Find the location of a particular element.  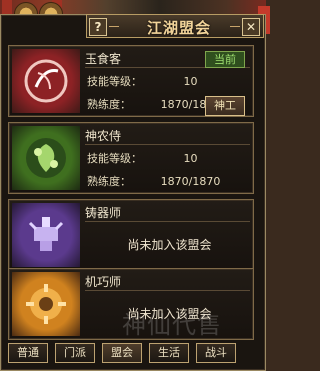

close-button: ✕ is located at coordinates (251, 27).